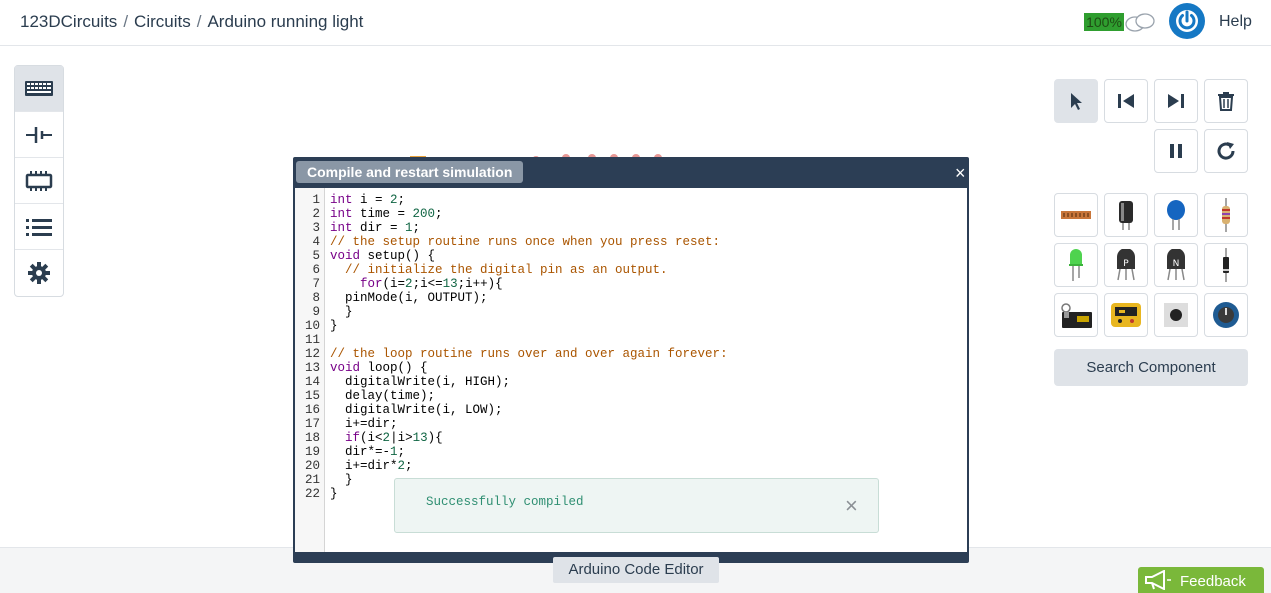 This screenshot has width=1271, height=593. Describe the element at coordinates (39, 227) in the screenshot. I see `parts-list-tool` at that location.